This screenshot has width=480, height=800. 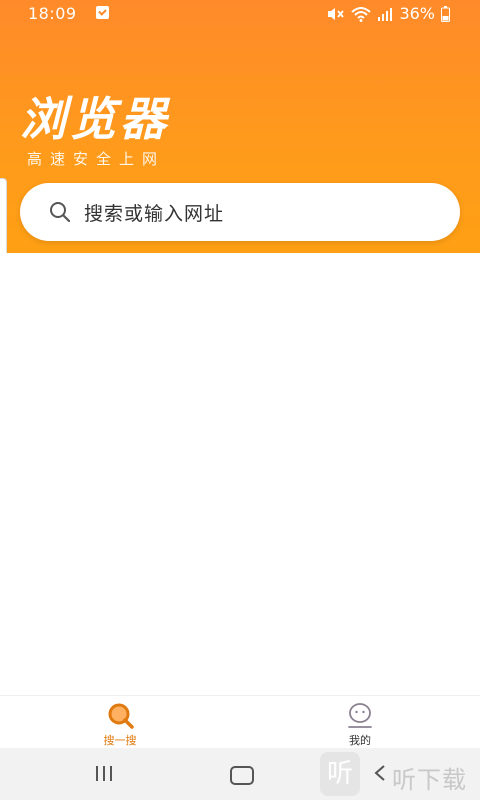 What do you see at coordinates (385, 14) in the screenshot?
I see `signal-icon` at bounding box center [385, 14].